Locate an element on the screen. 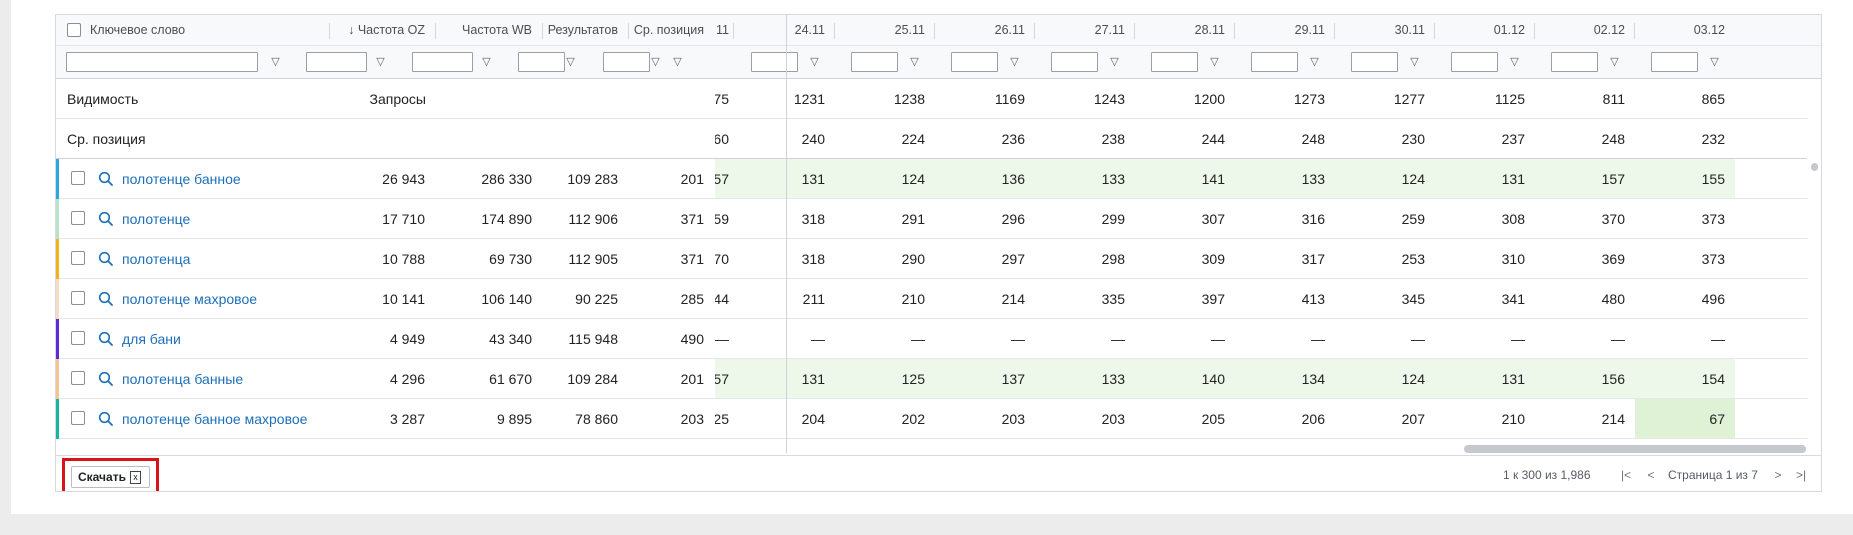 The height and width of the screenshot is (535, 1853). date-value: 290 is located at coordinates (913, 258).